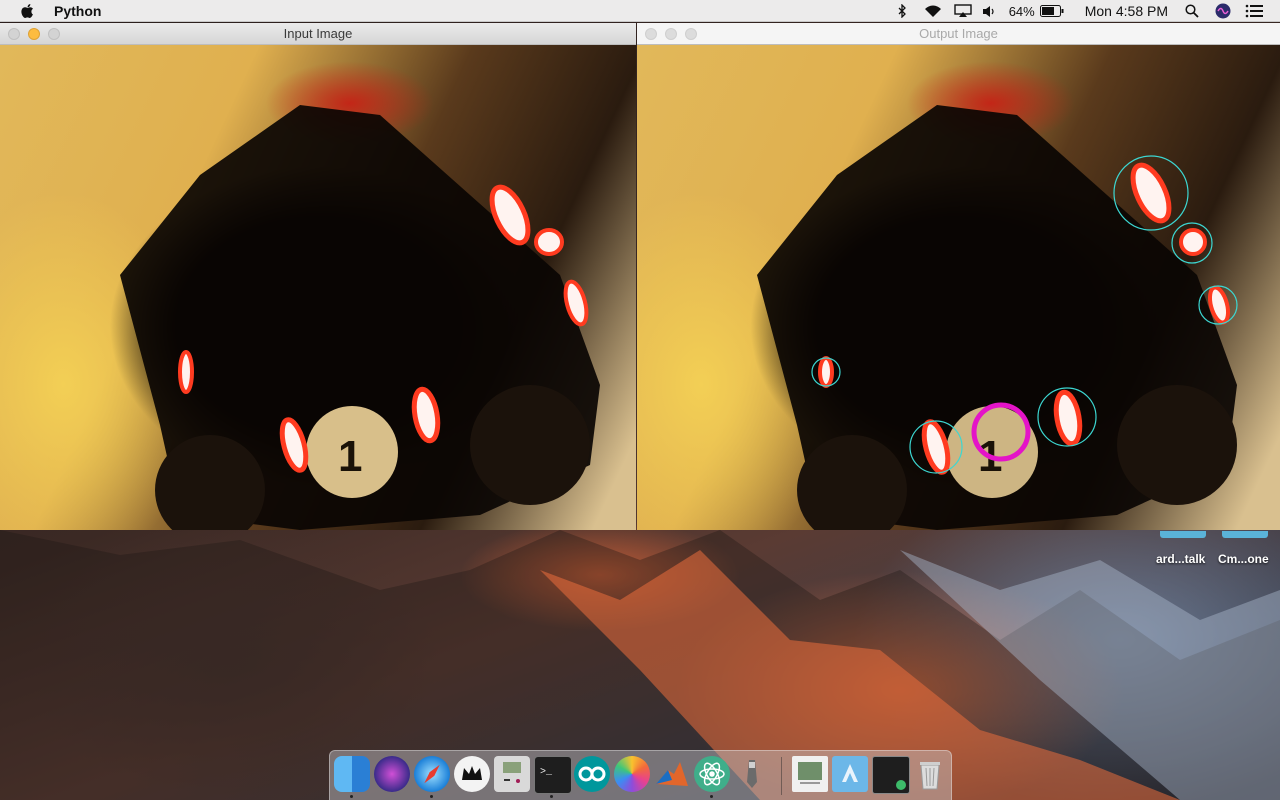 The height and width of the screenshot is (800, 1280). What do you see at coordinates (1021, 11) in the screenshot?
I see `battery-percent: 64%` at bounding box center [1021, 11].